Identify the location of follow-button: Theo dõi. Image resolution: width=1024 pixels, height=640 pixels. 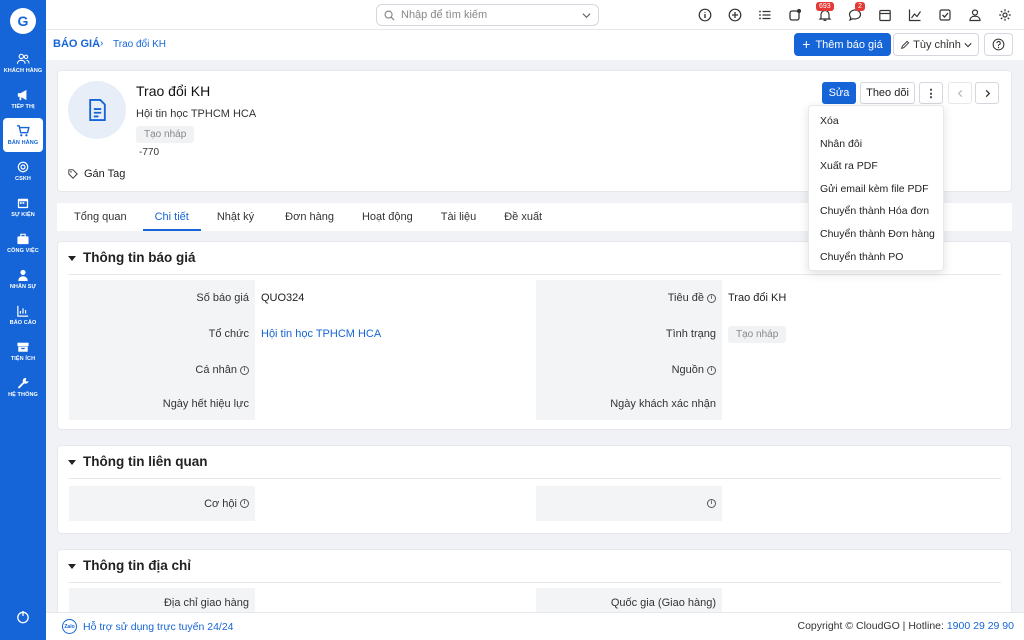
(887, 93).